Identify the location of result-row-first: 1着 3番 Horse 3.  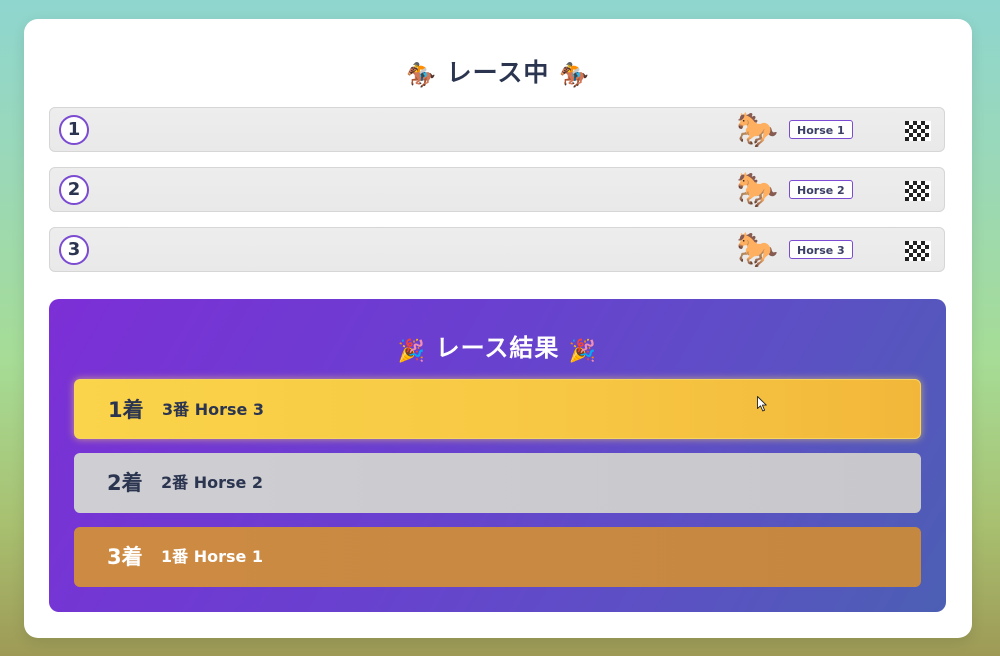
(497, 409).